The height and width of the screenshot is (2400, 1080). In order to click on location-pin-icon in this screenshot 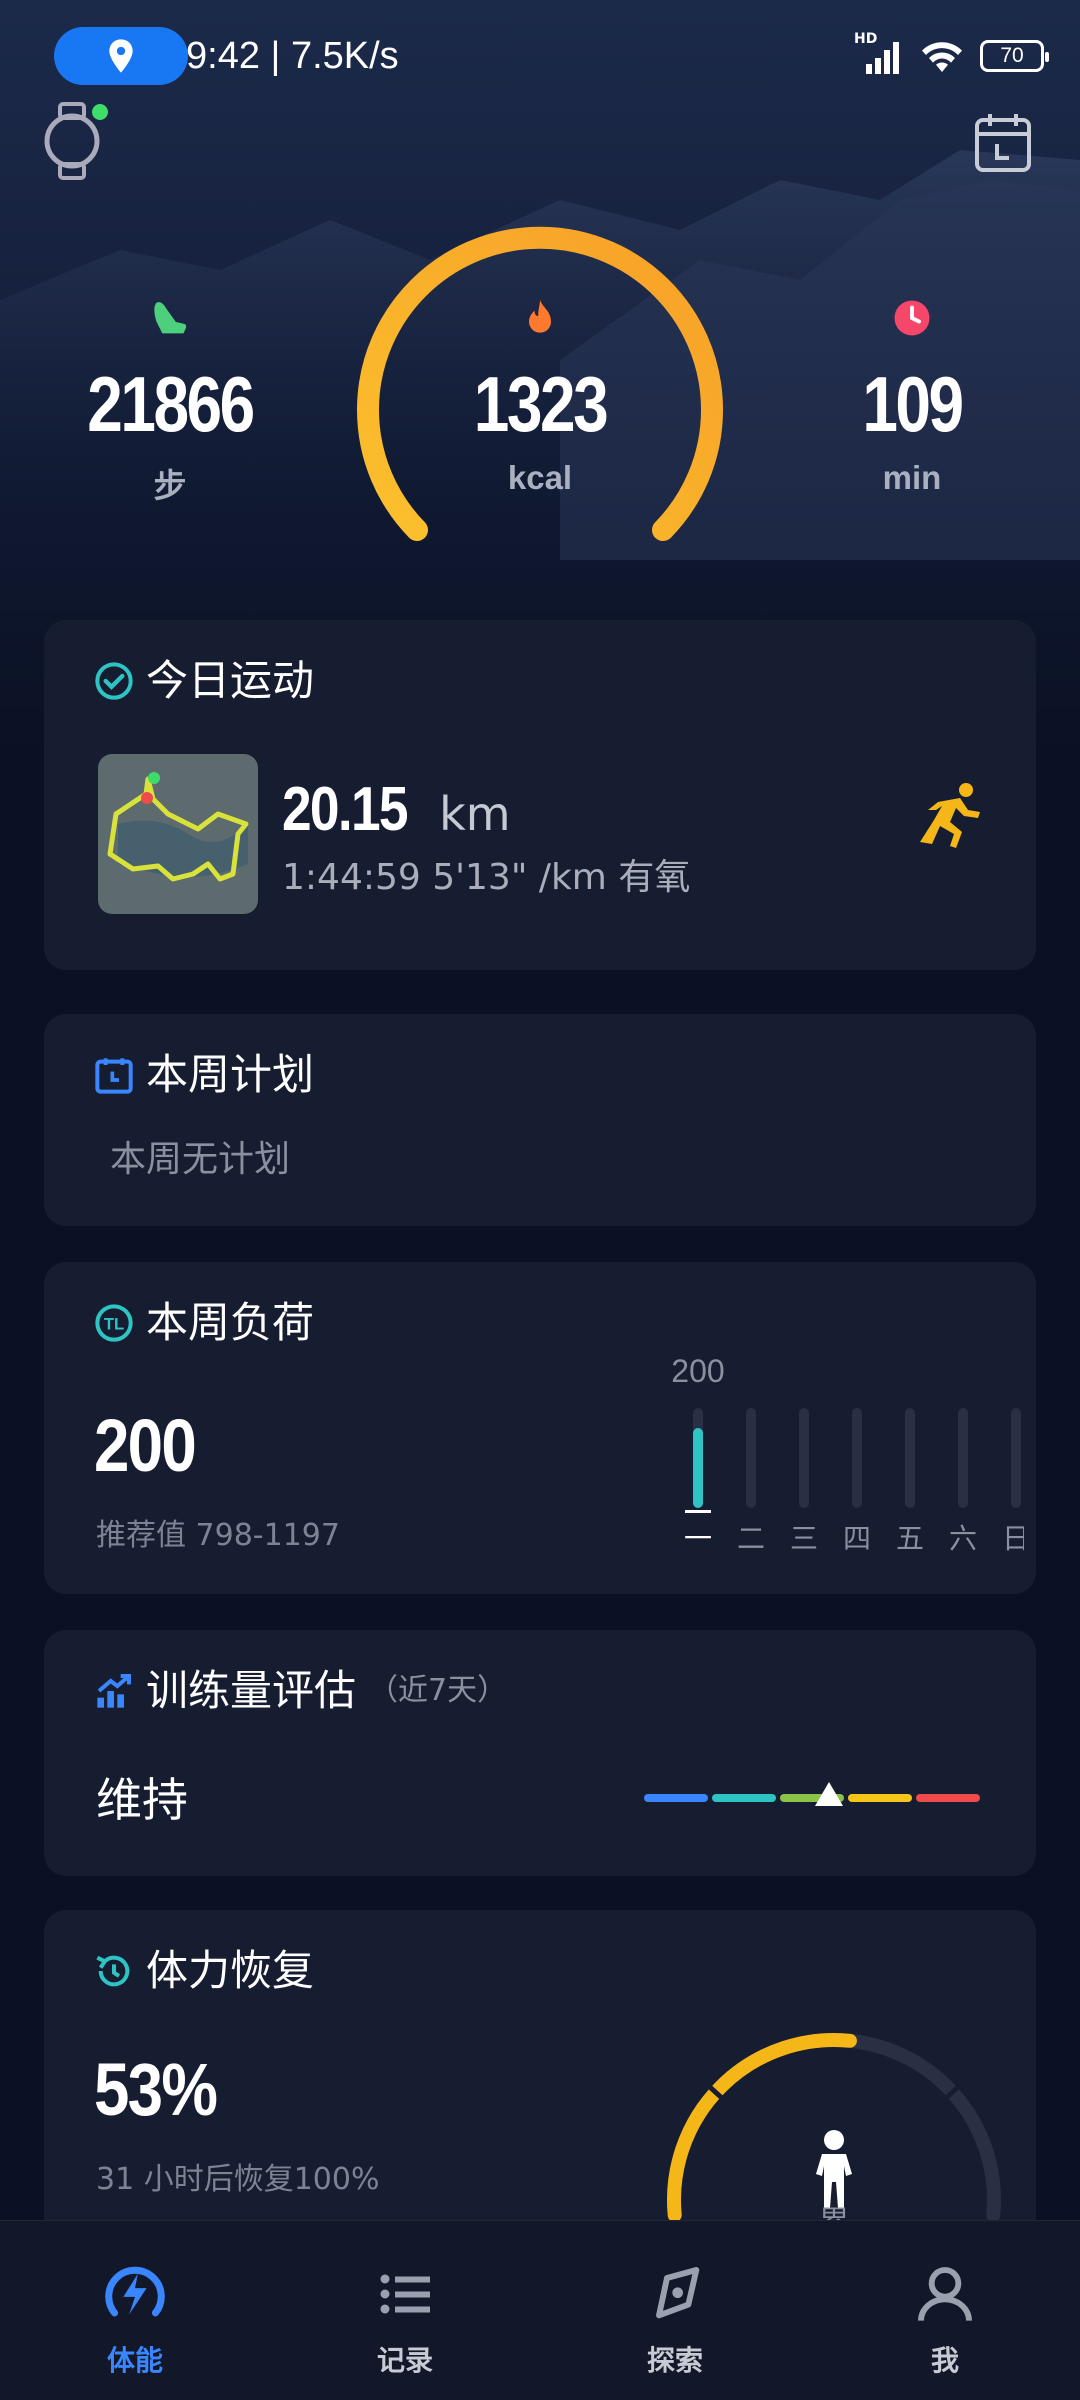, I will do `click(121, 56)`.